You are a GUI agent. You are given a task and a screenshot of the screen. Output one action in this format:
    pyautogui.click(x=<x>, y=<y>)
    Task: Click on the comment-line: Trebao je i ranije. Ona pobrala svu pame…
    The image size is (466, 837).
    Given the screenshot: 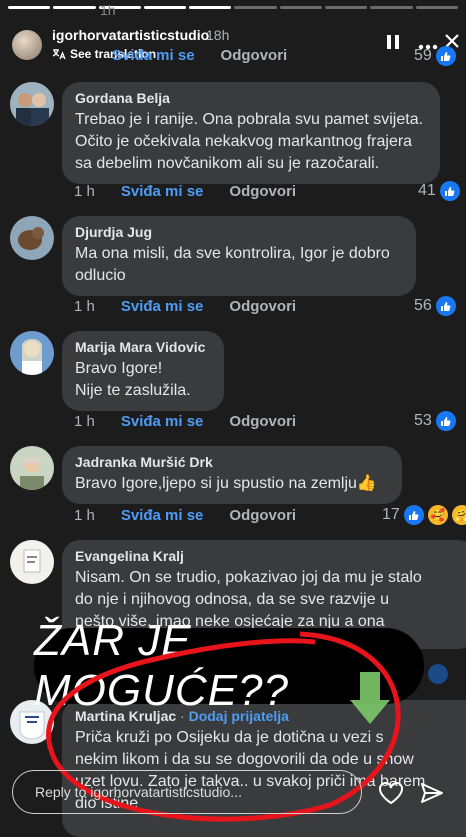 What is the action you would take?
    pyautogui.click(x=249, y=119)
    